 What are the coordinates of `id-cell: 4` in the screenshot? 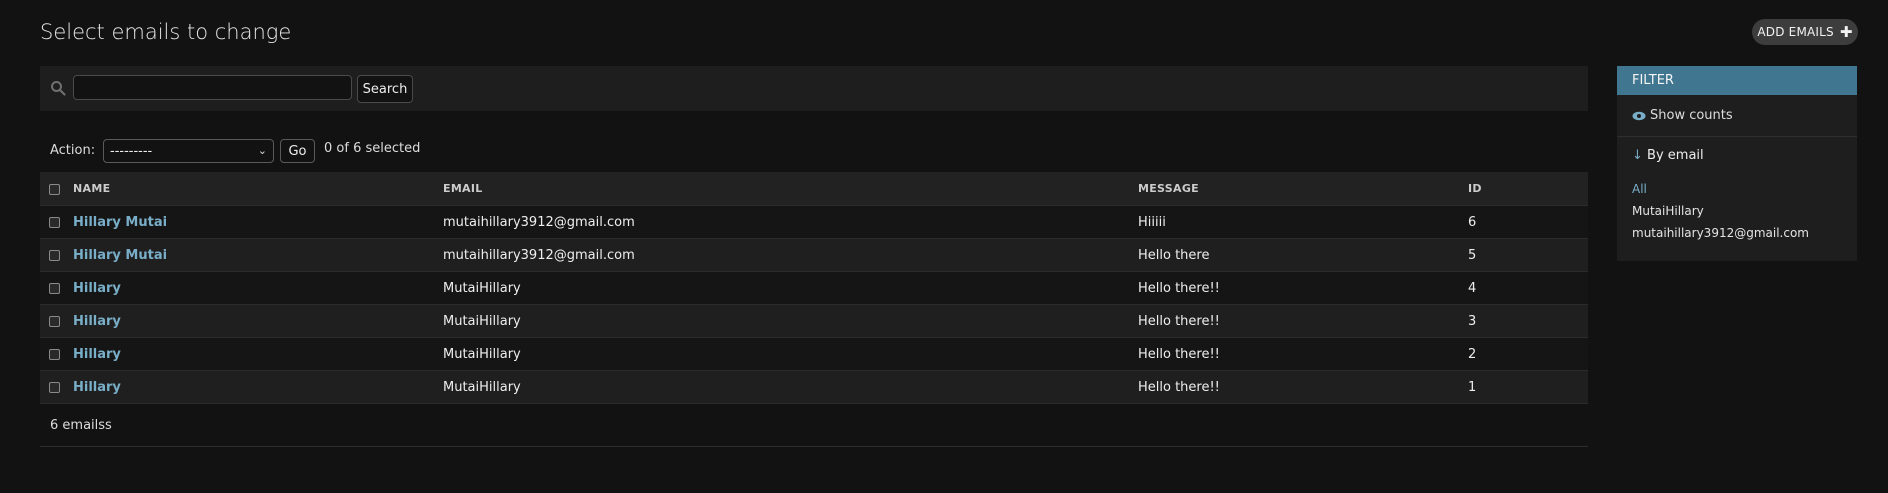 It's located at (1528, 288).